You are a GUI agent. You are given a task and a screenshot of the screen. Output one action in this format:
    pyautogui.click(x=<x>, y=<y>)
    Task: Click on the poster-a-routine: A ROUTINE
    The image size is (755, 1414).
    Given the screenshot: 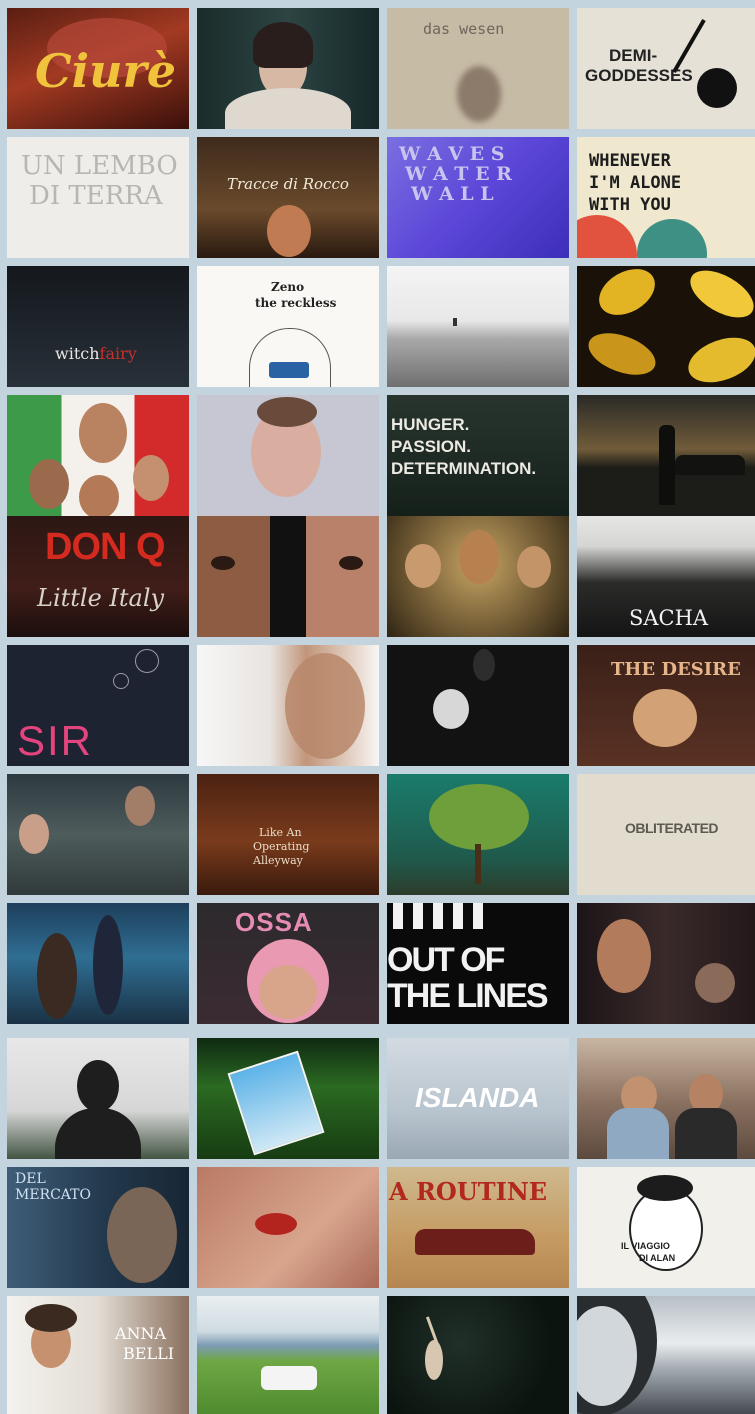 What is the action you would take?
    pyautogui.click(x=478, y=1227)
    